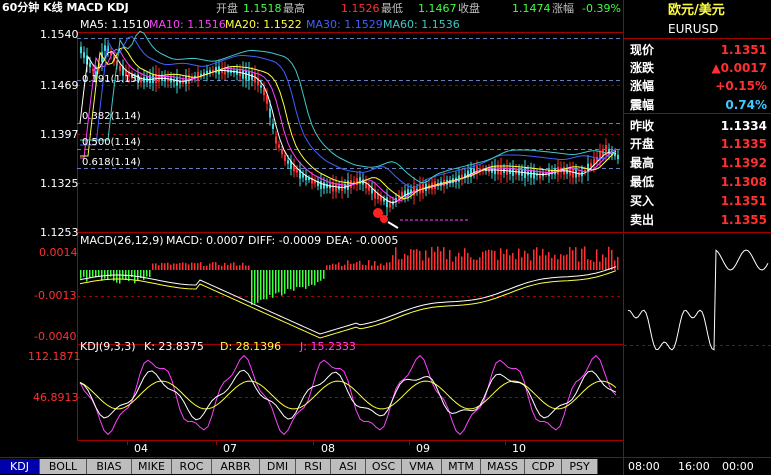  Describe the element at coordinates (422, 466) in the screenshot. I see `tab-vma: VMA` at that location.